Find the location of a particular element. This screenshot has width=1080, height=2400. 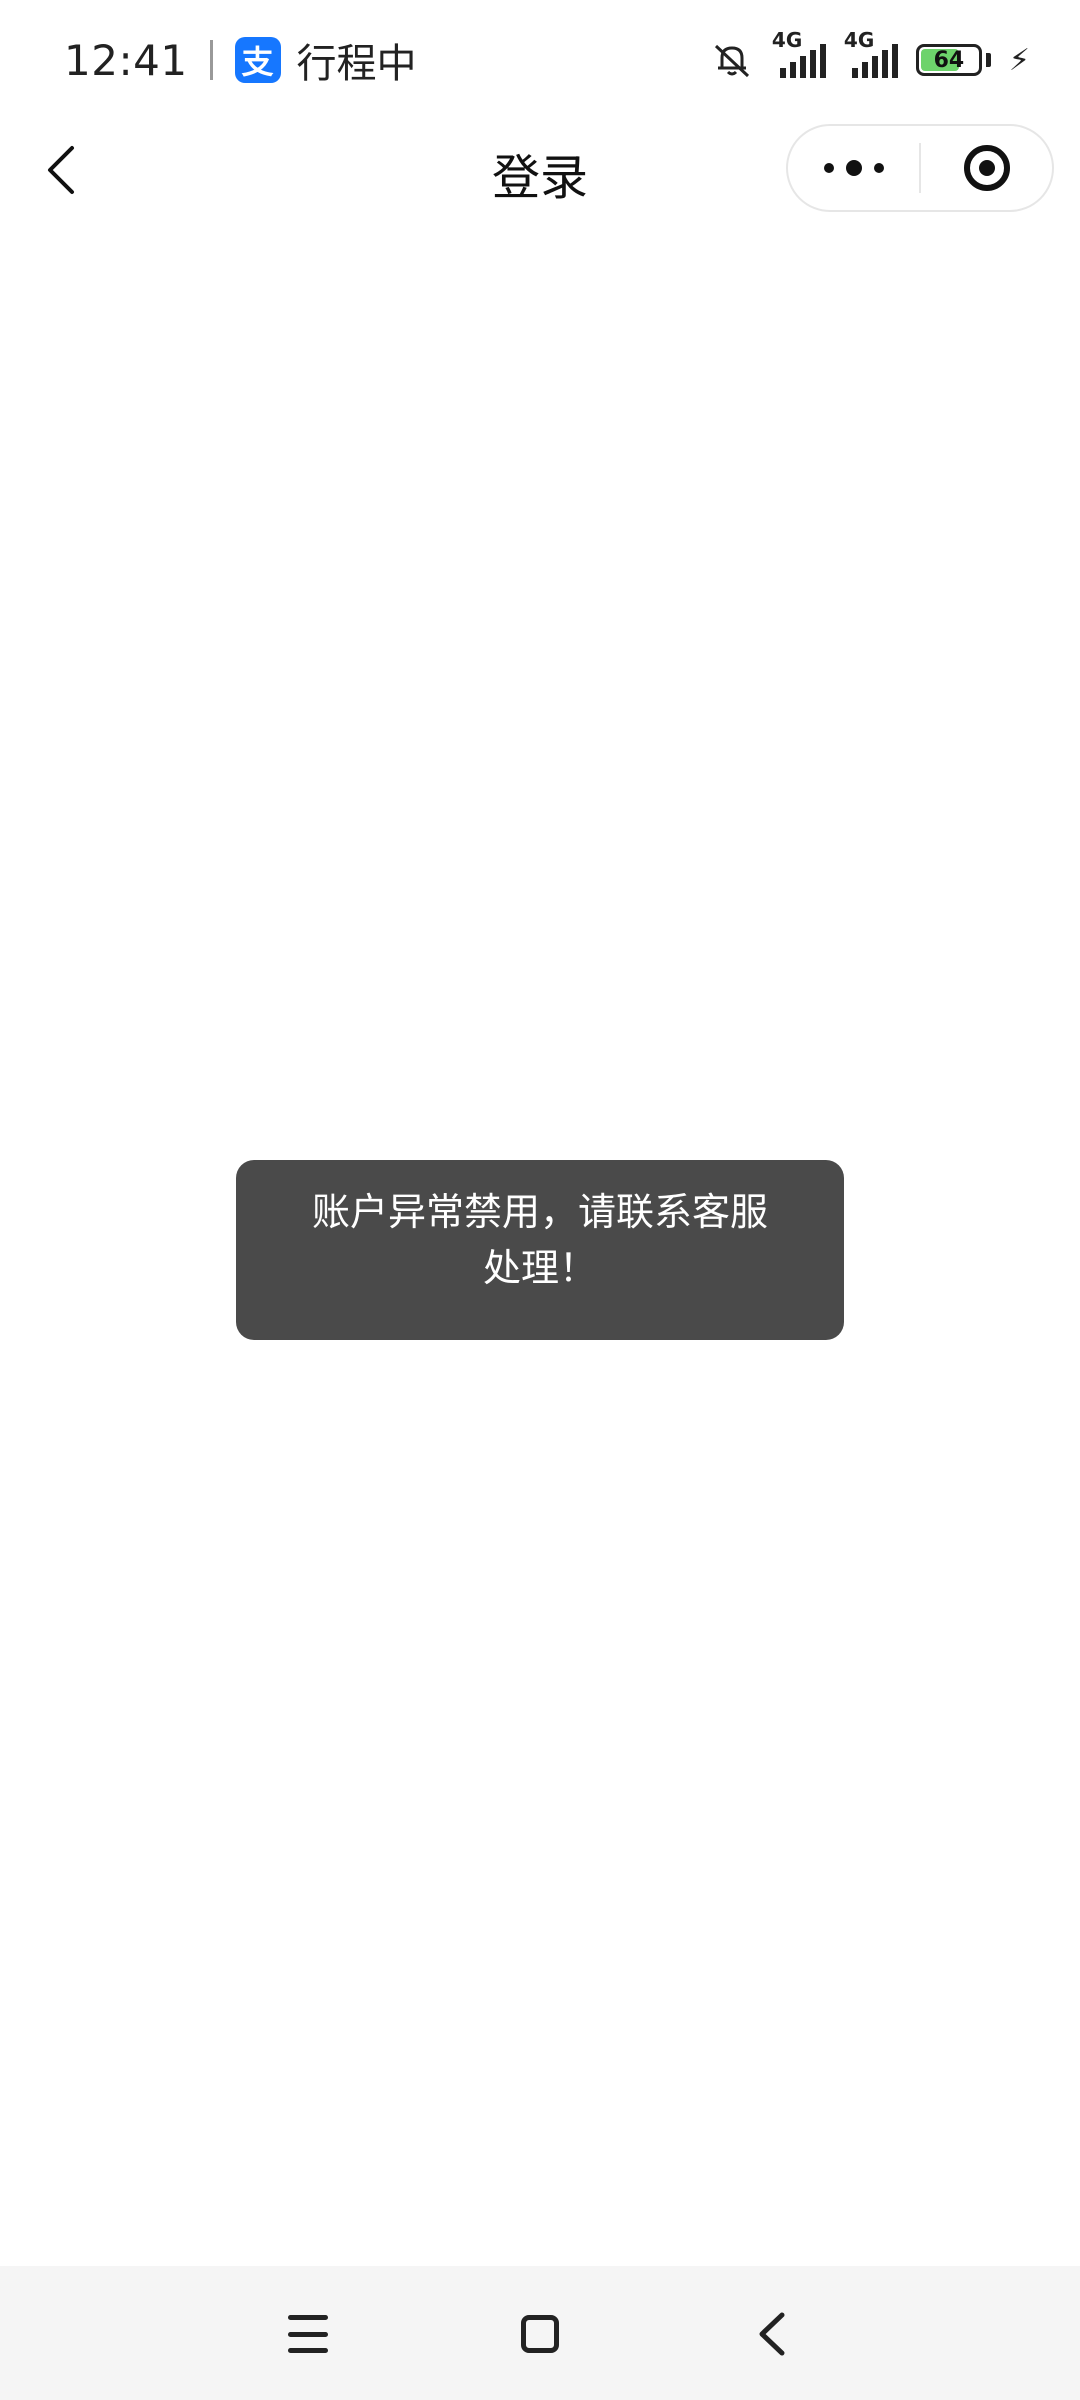

status-time: 12:41 is located at coordinates (126, 60).